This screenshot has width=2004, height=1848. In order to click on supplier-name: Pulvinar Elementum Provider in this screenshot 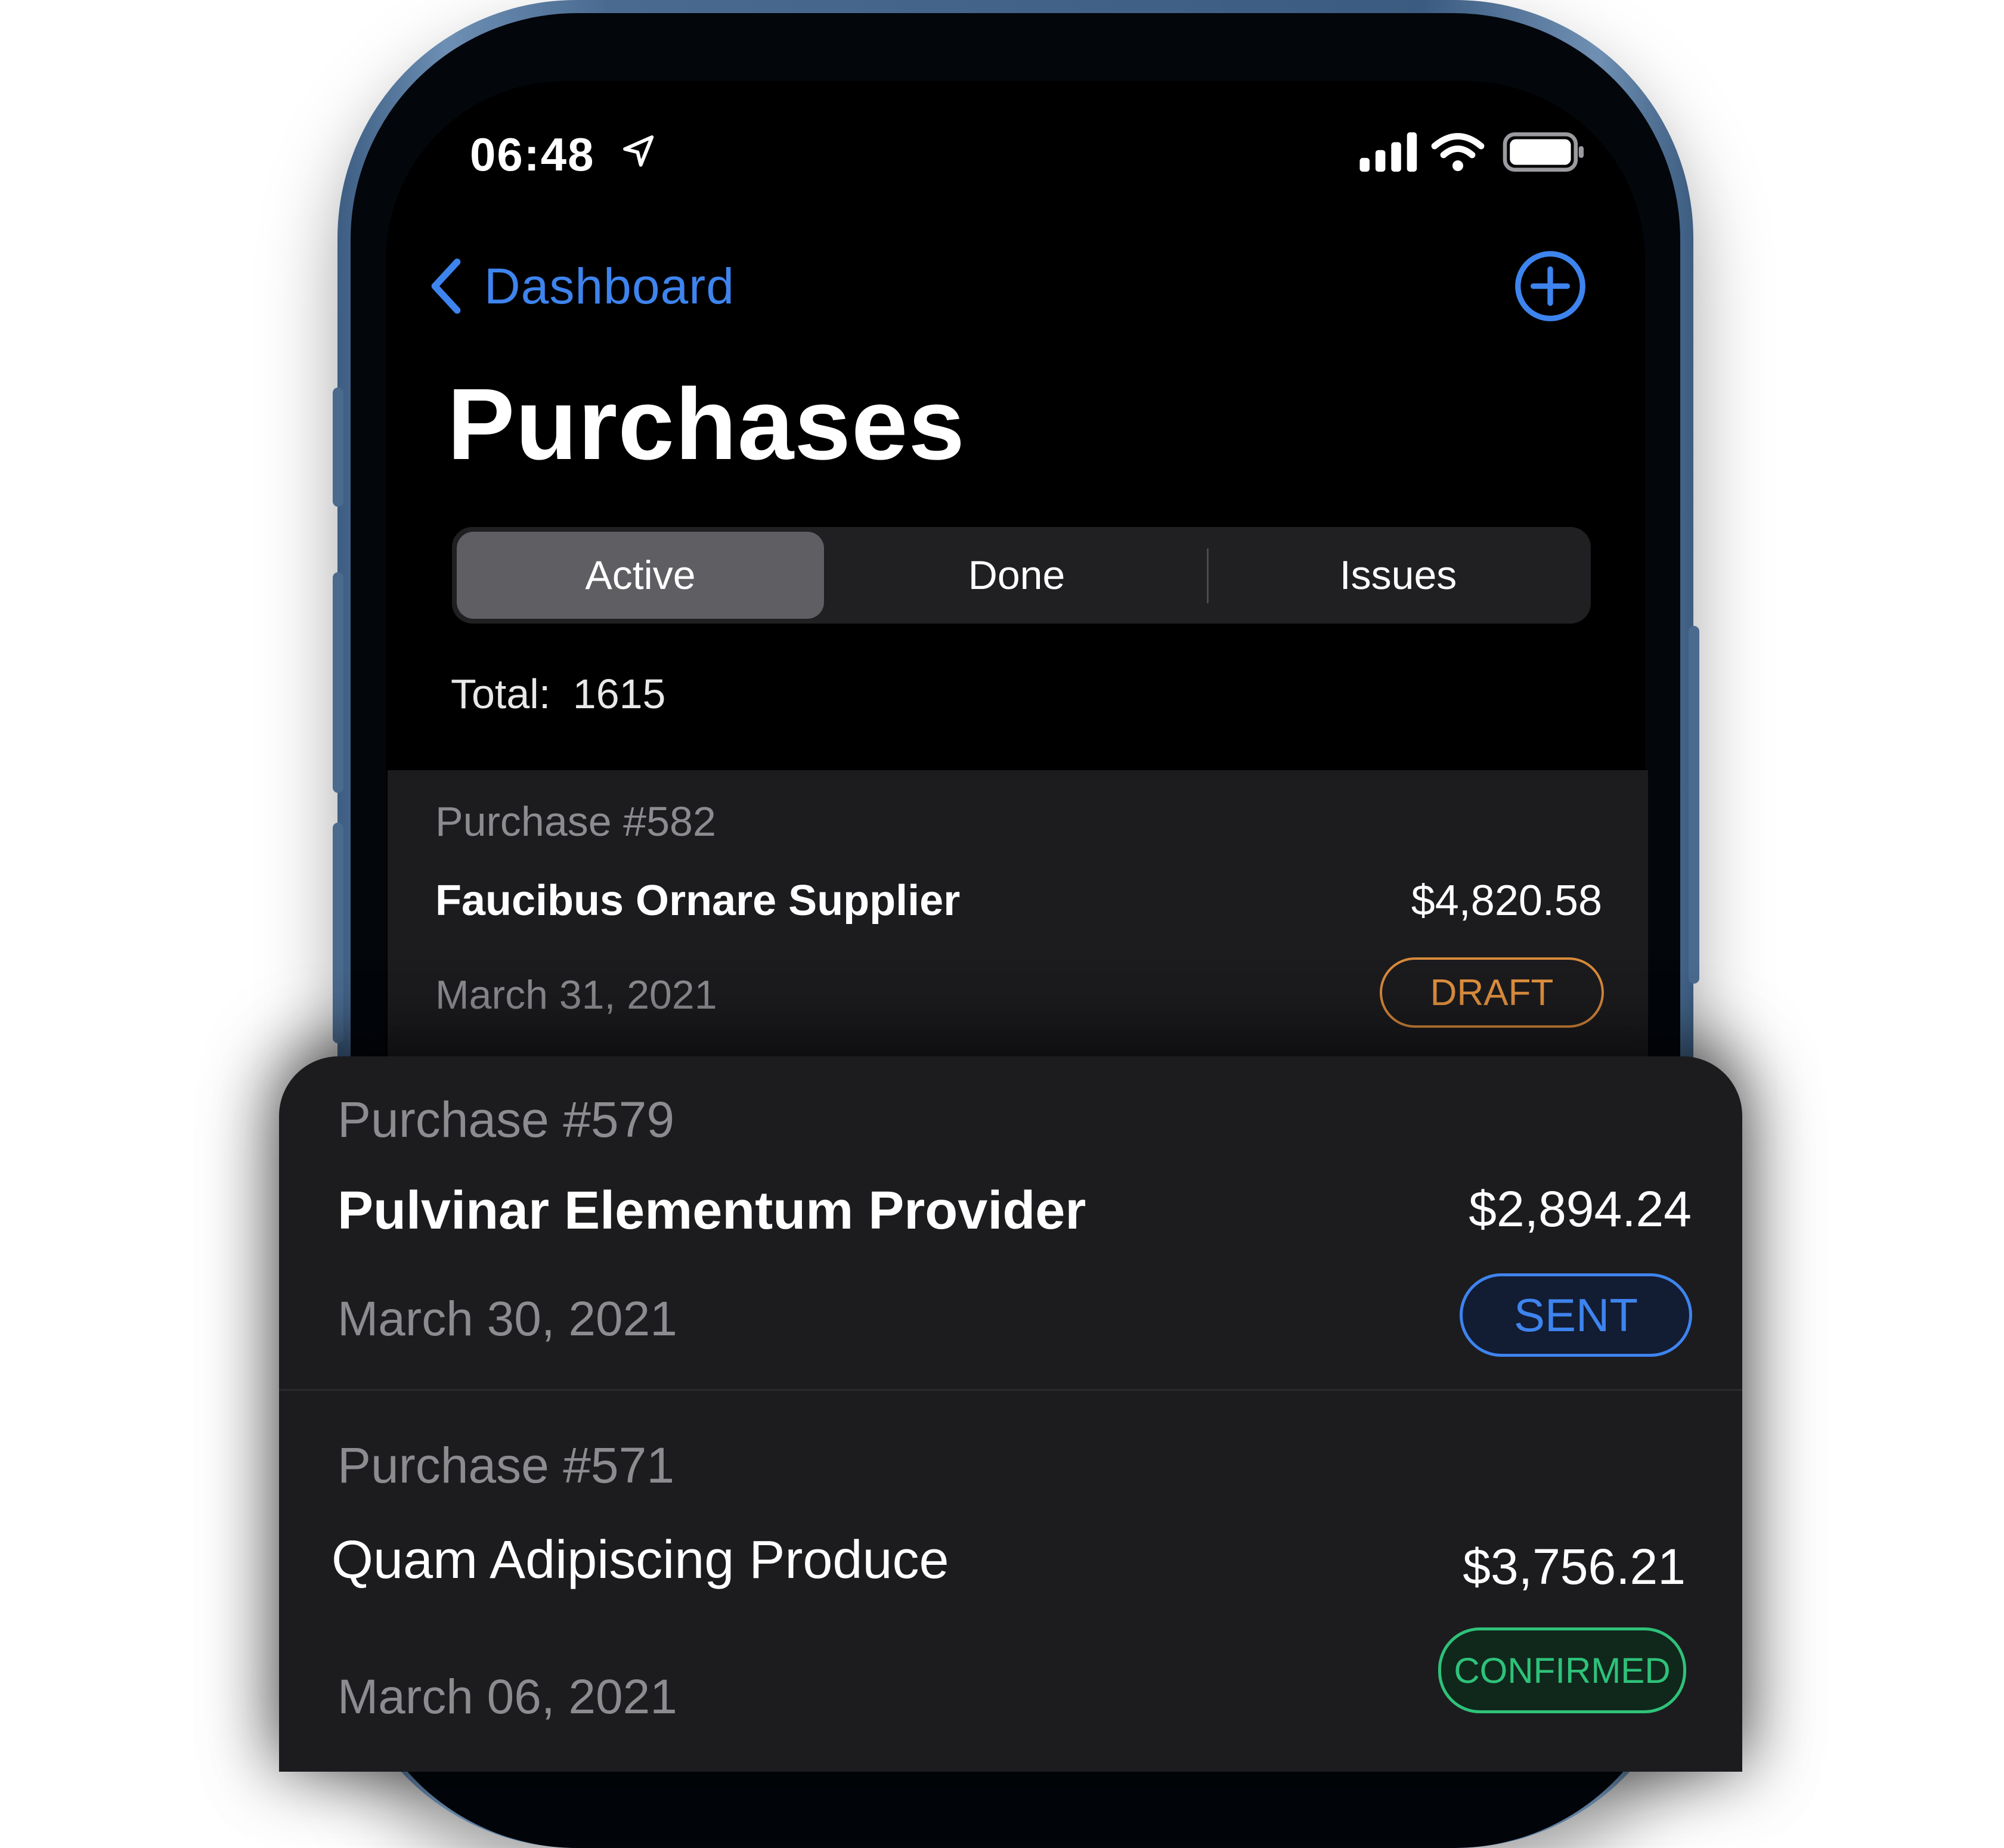, I will do `click(711, 1211)`.